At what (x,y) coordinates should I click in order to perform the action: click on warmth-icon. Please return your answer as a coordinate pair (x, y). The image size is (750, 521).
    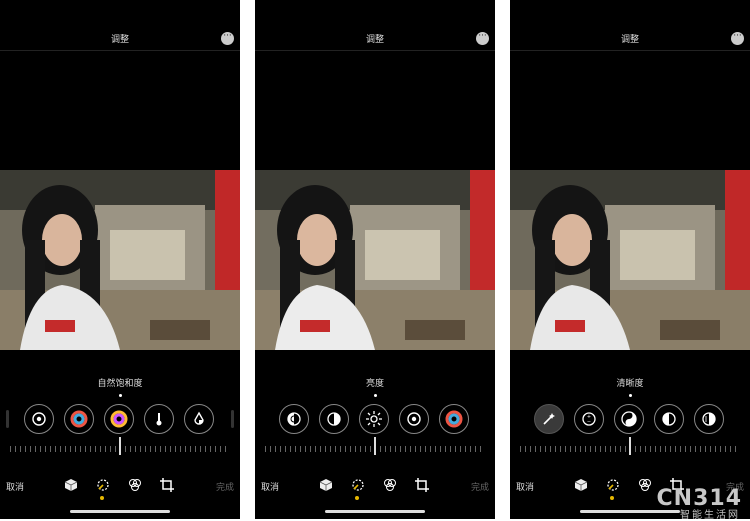
    Looking at the image, I should click on (159, 419).